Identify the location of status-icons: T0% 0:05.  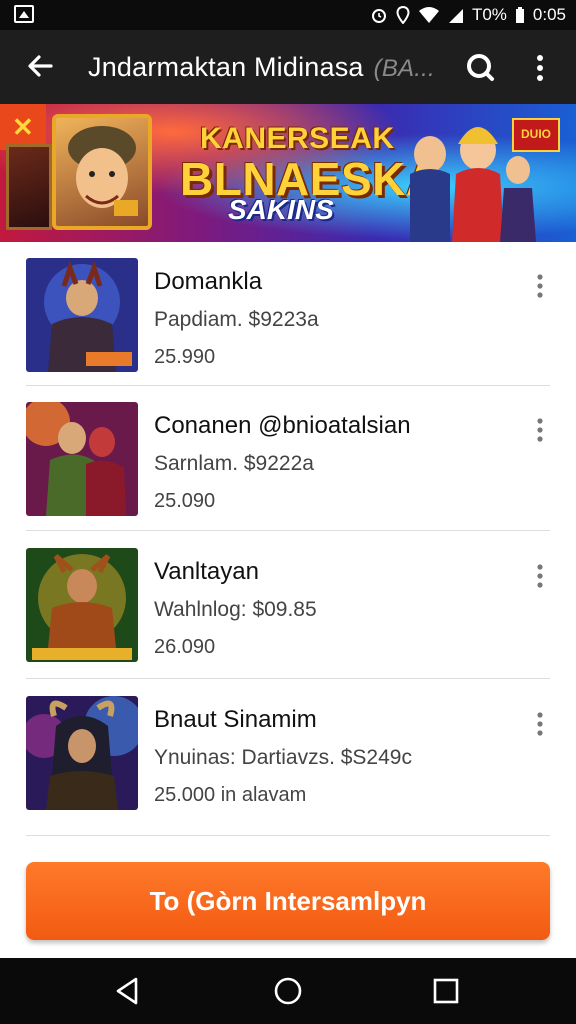
(468, 15).